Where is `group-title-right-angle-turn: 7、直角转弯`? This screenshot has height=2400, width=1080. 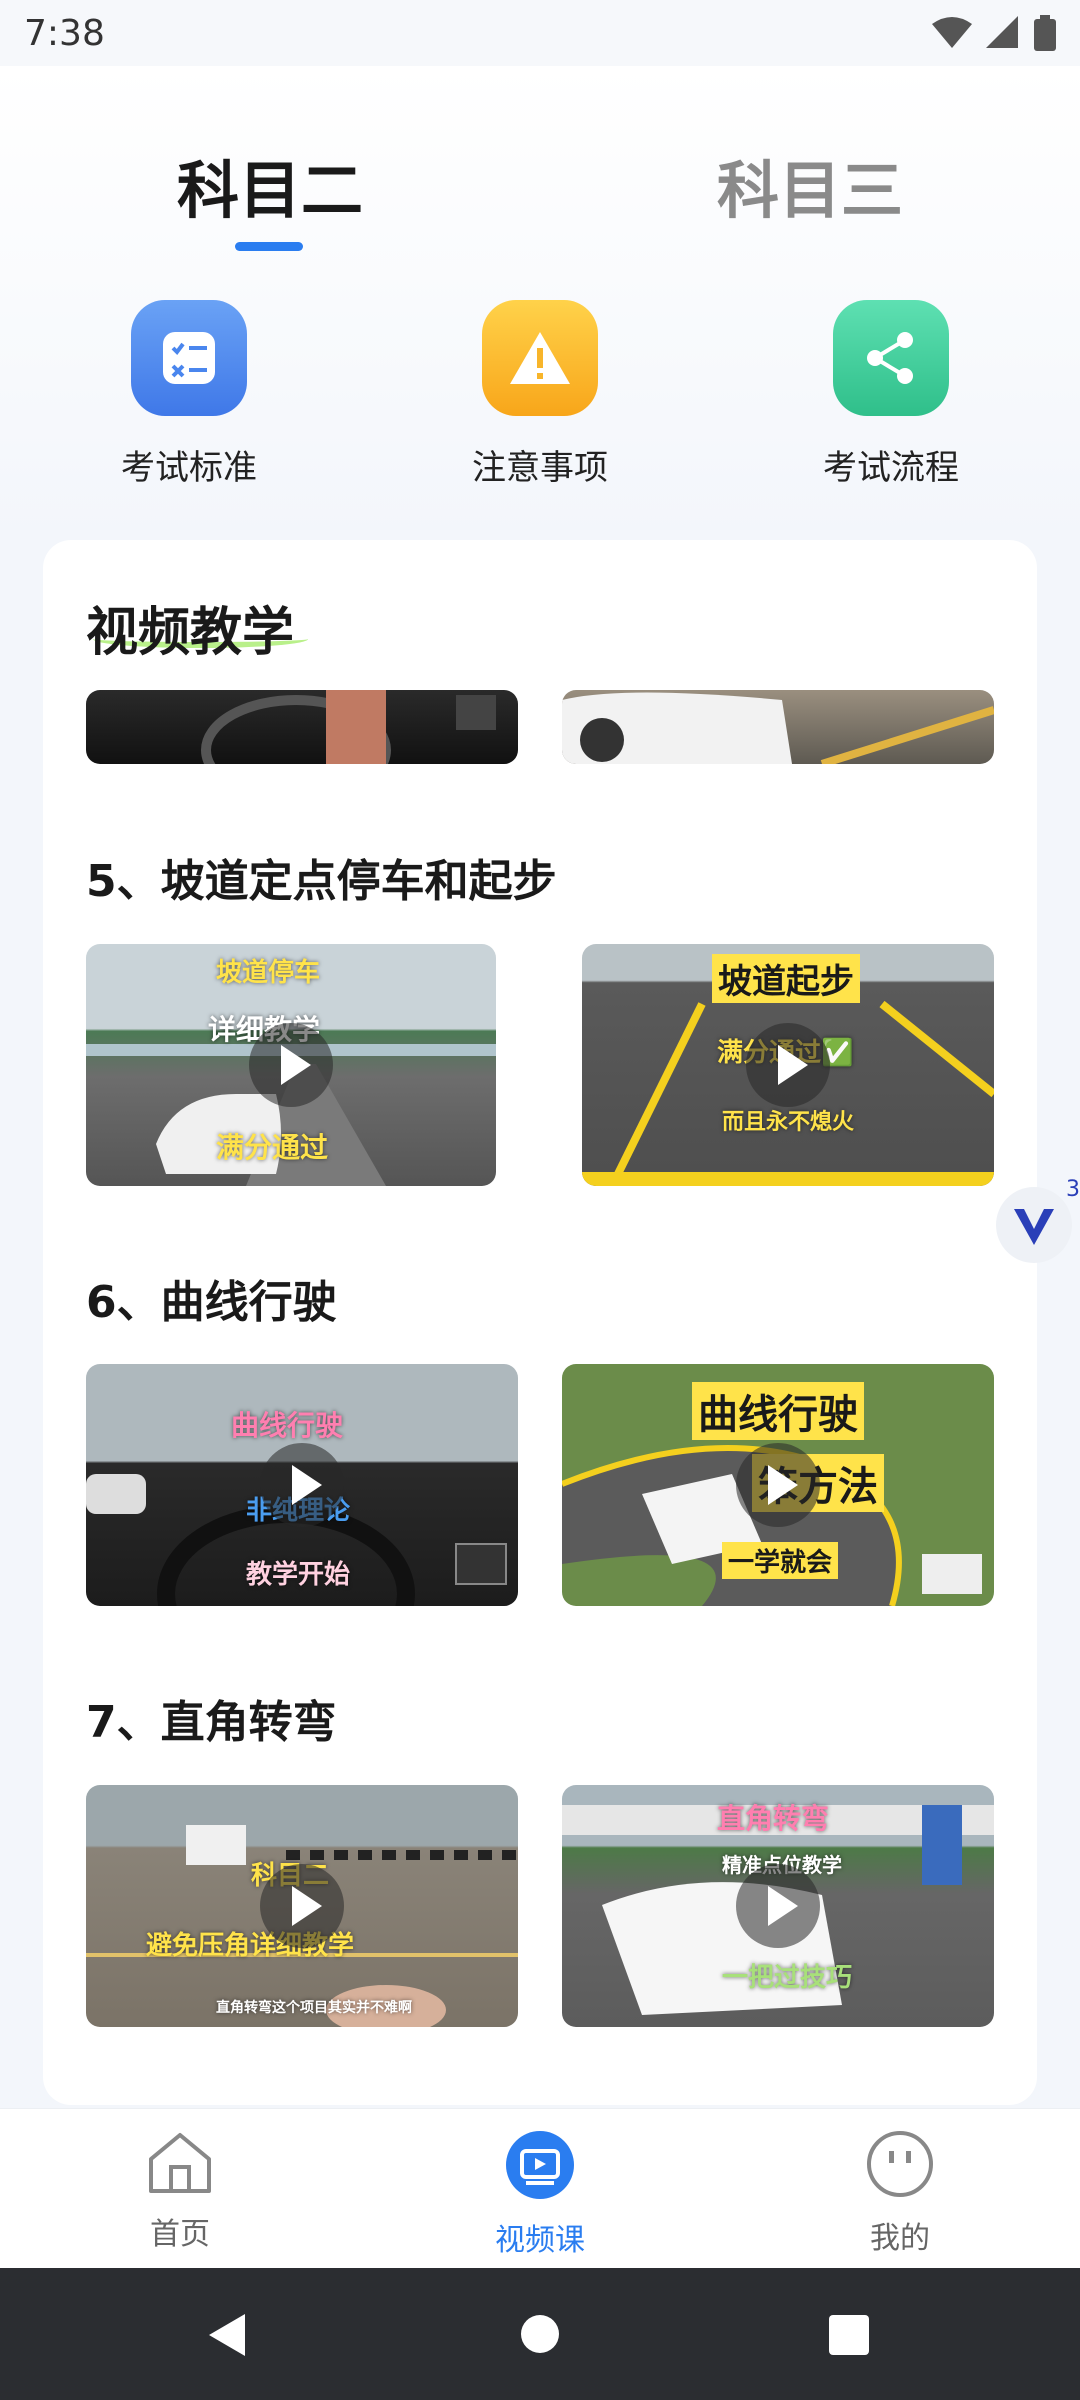 group-title-right-angle-turn: 7、直角转弯 is located at coordinates (211, 1722).